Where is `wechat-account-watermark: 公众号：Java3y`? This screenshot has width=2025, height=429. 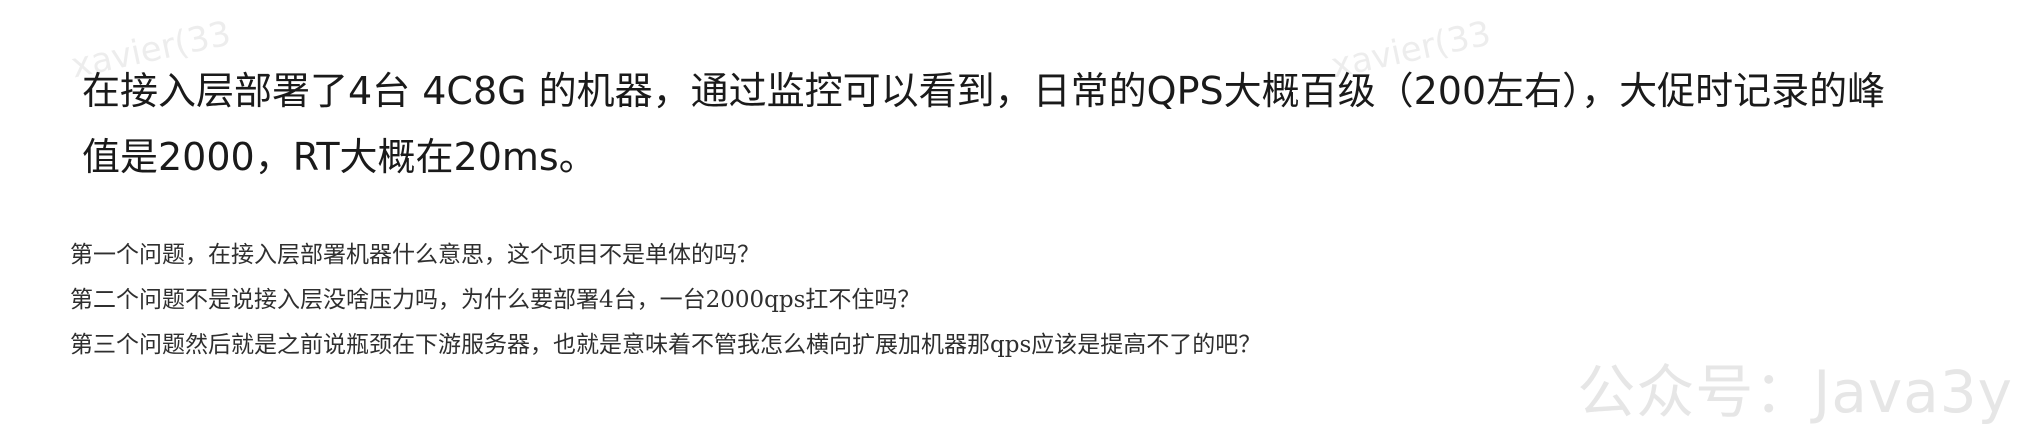 wechat-account-watermark: 公众号：Java3y is located at coordinates (1795, 392).